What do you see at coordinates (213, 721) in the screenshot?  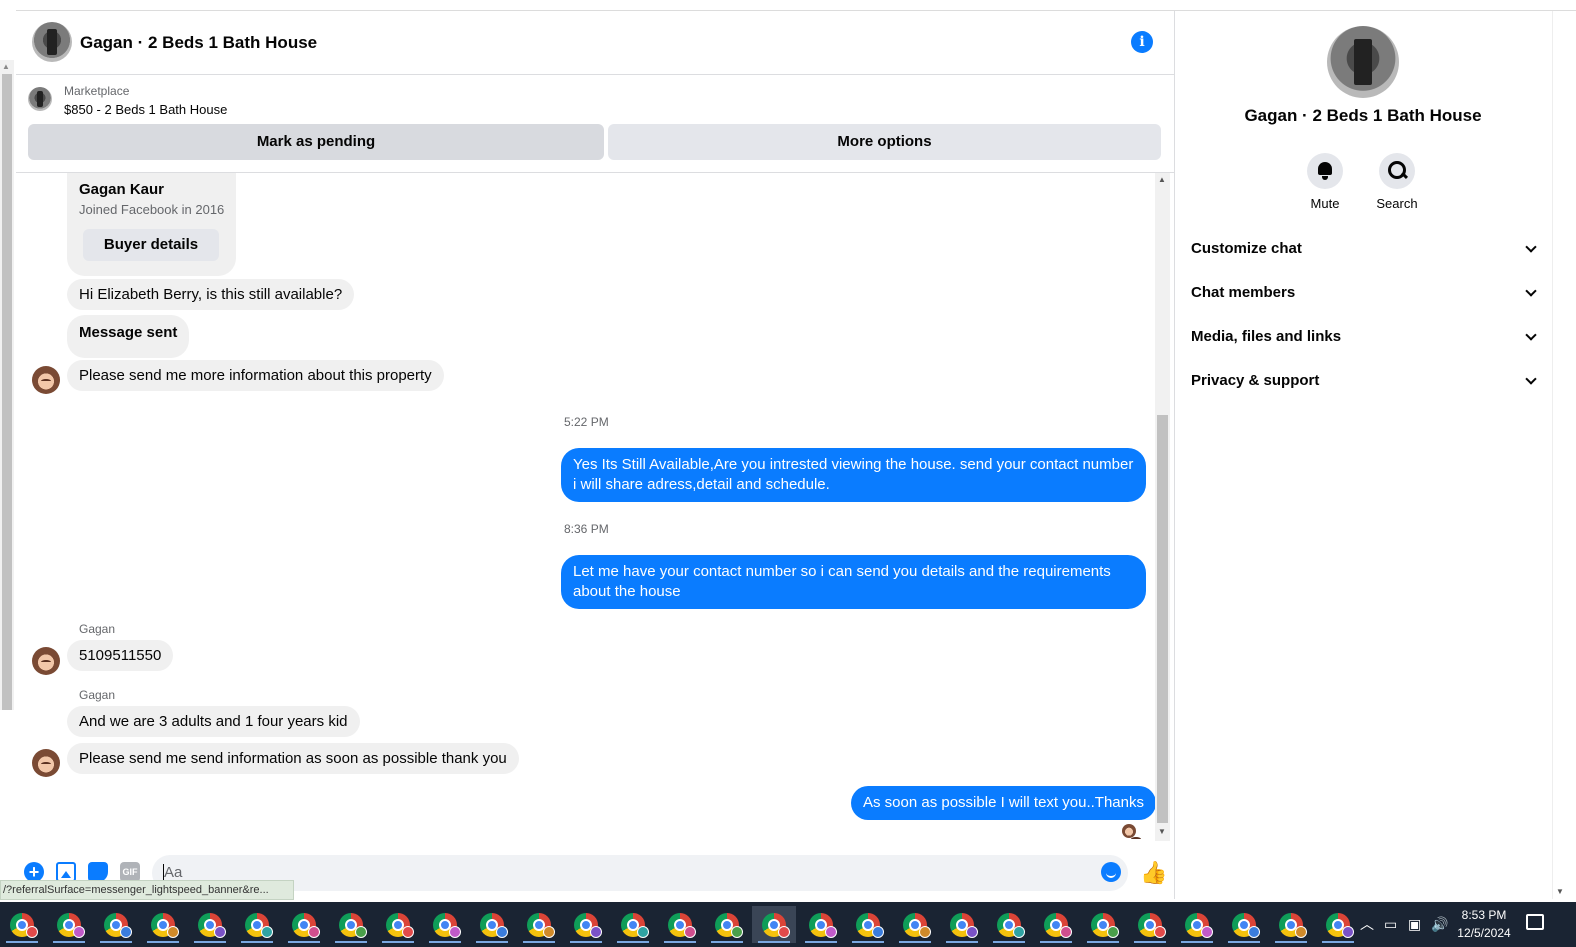 I see `message-incoming: And we are 3 adults and 1 four years kid` at bounding box center [213, 721].